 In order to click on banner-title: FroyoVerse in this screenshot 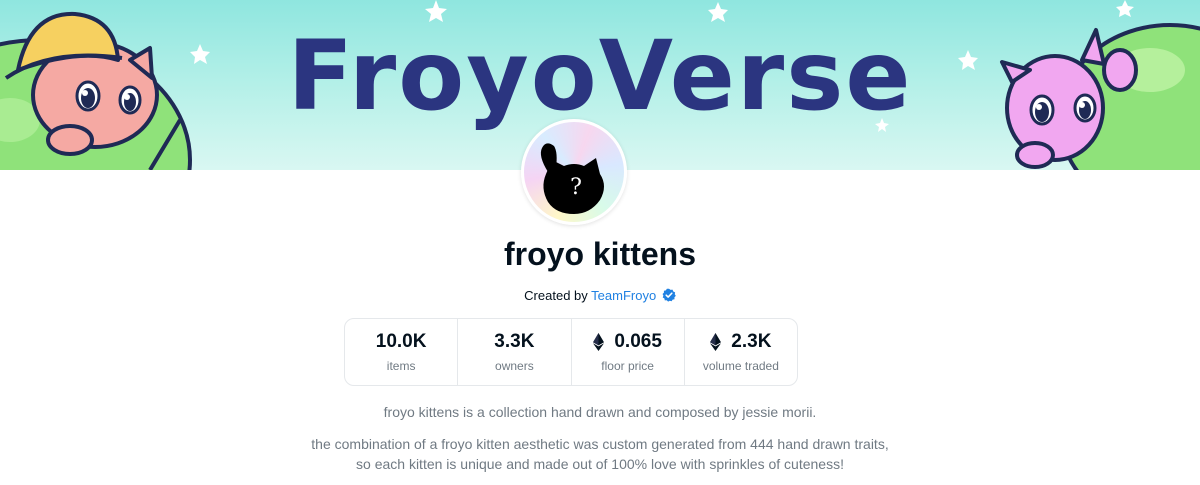, I will do `click(600, 76)`.